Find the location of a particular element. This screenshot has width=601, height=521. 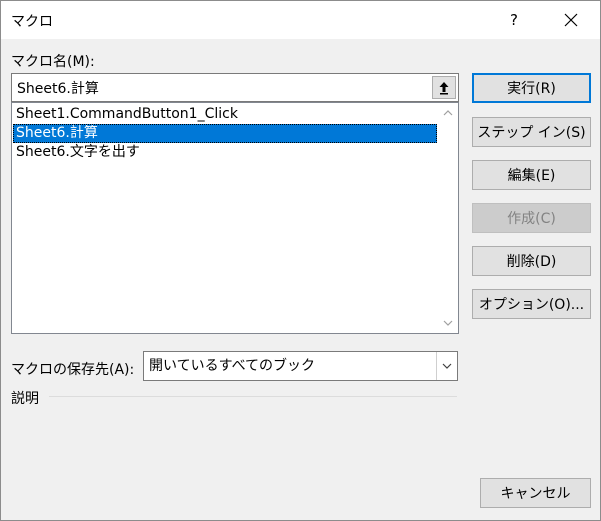

run-button: 実行(R) is located at coordinates (531, 88).